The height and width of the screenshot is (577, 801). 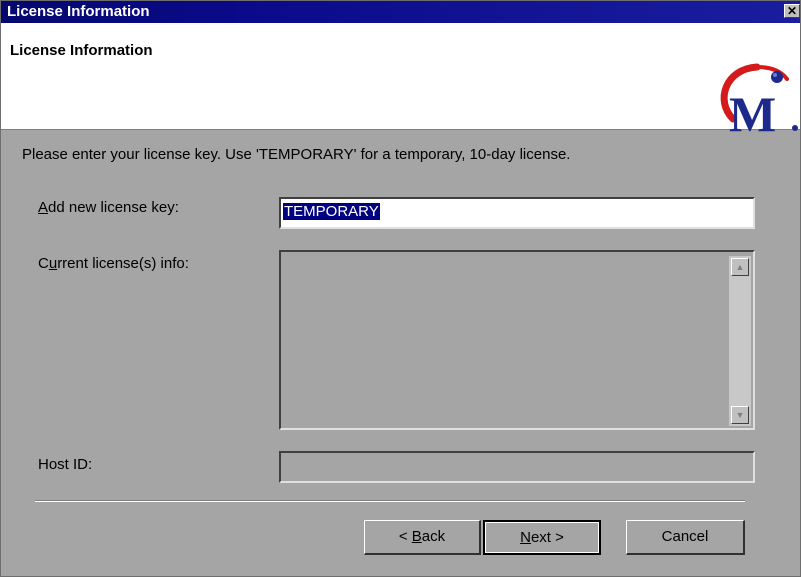 What do you see at coordinates (740, 341) in the screenshot?
I see `vertical-scrollbar: ▲ ▼` at bounding box center [740, 341].